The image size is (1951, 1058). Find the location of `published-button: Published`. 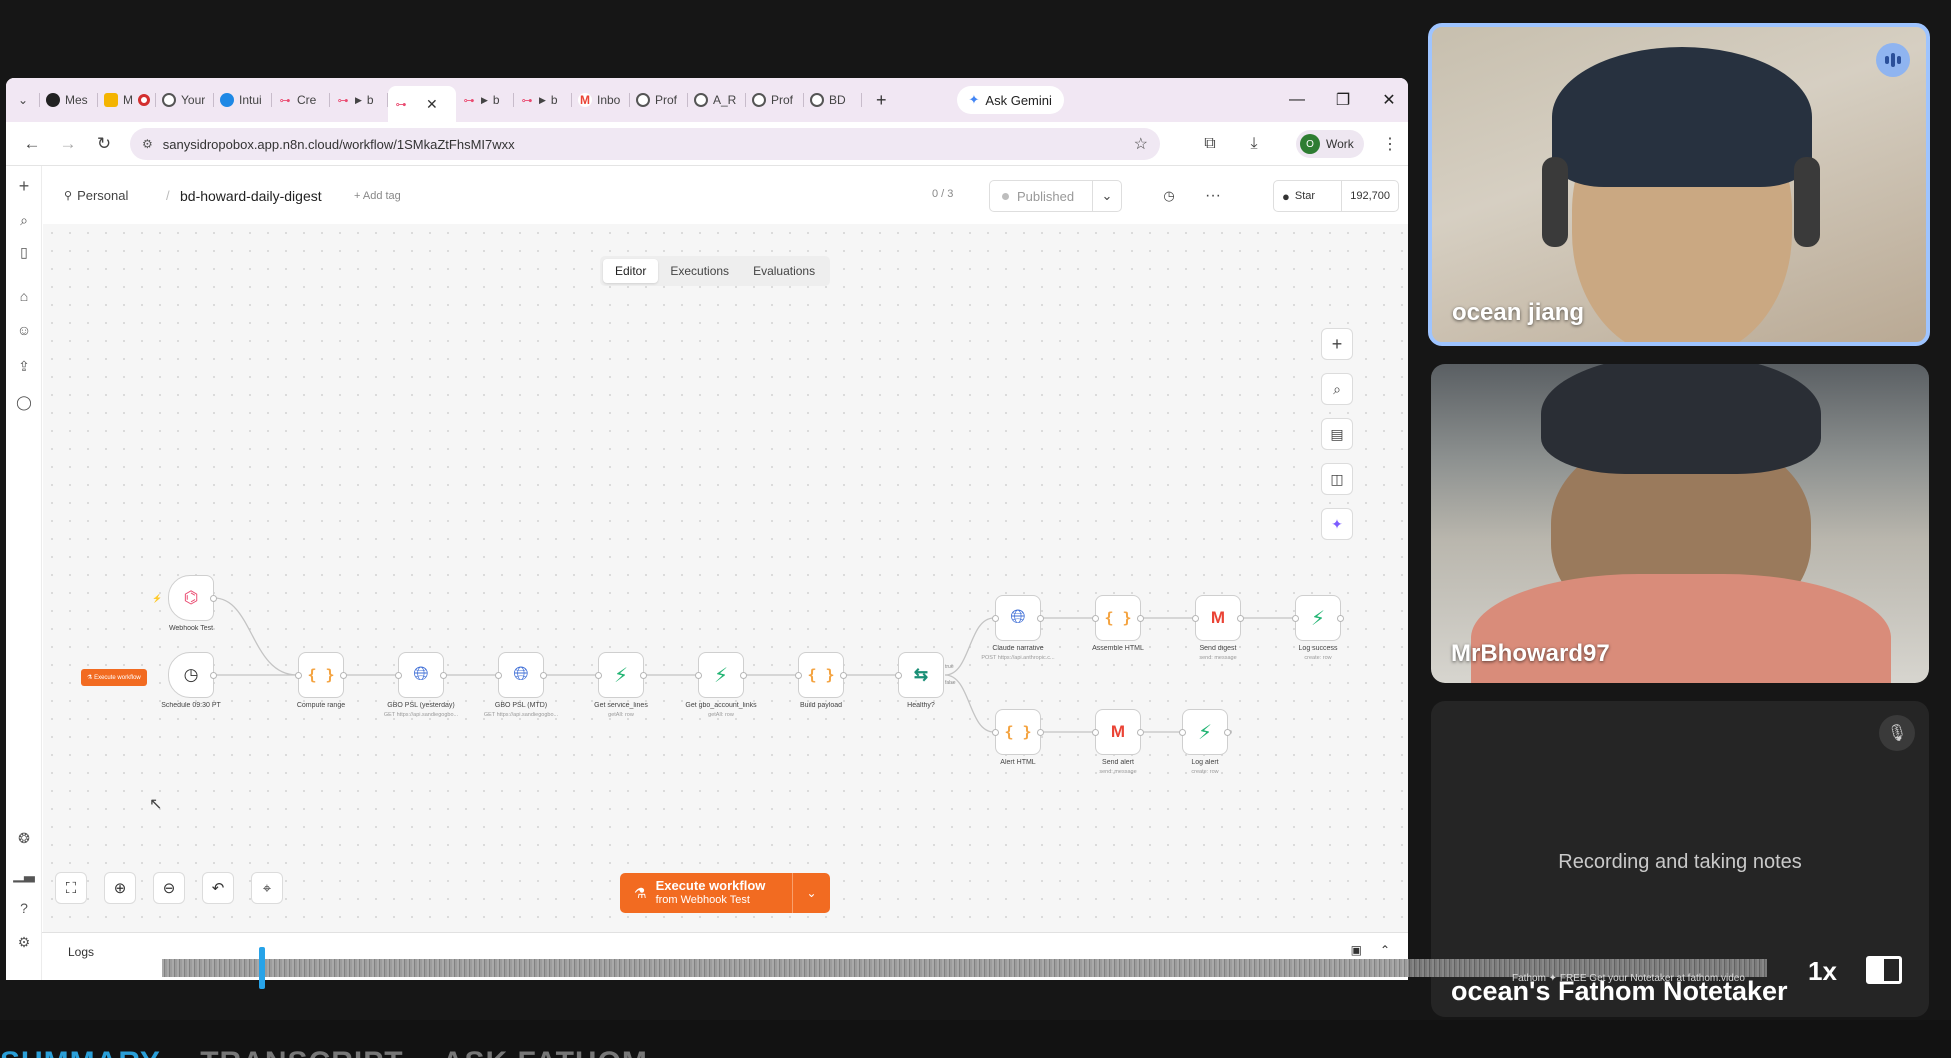

published-button: Published is located at coordinates (1041, 196).